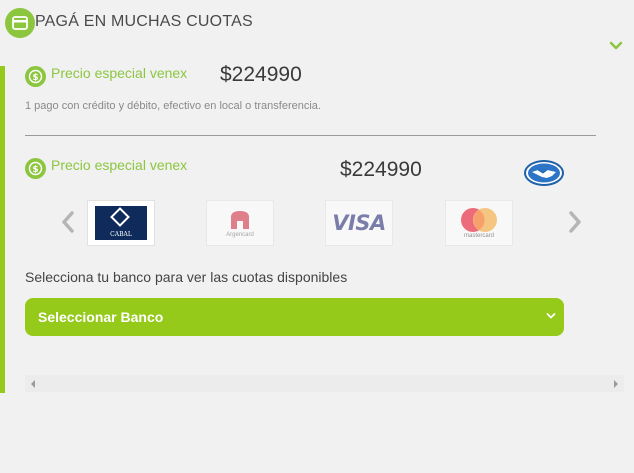 The image size is (634, 473). I want to click on credit-card-icon, so click(20, 23).